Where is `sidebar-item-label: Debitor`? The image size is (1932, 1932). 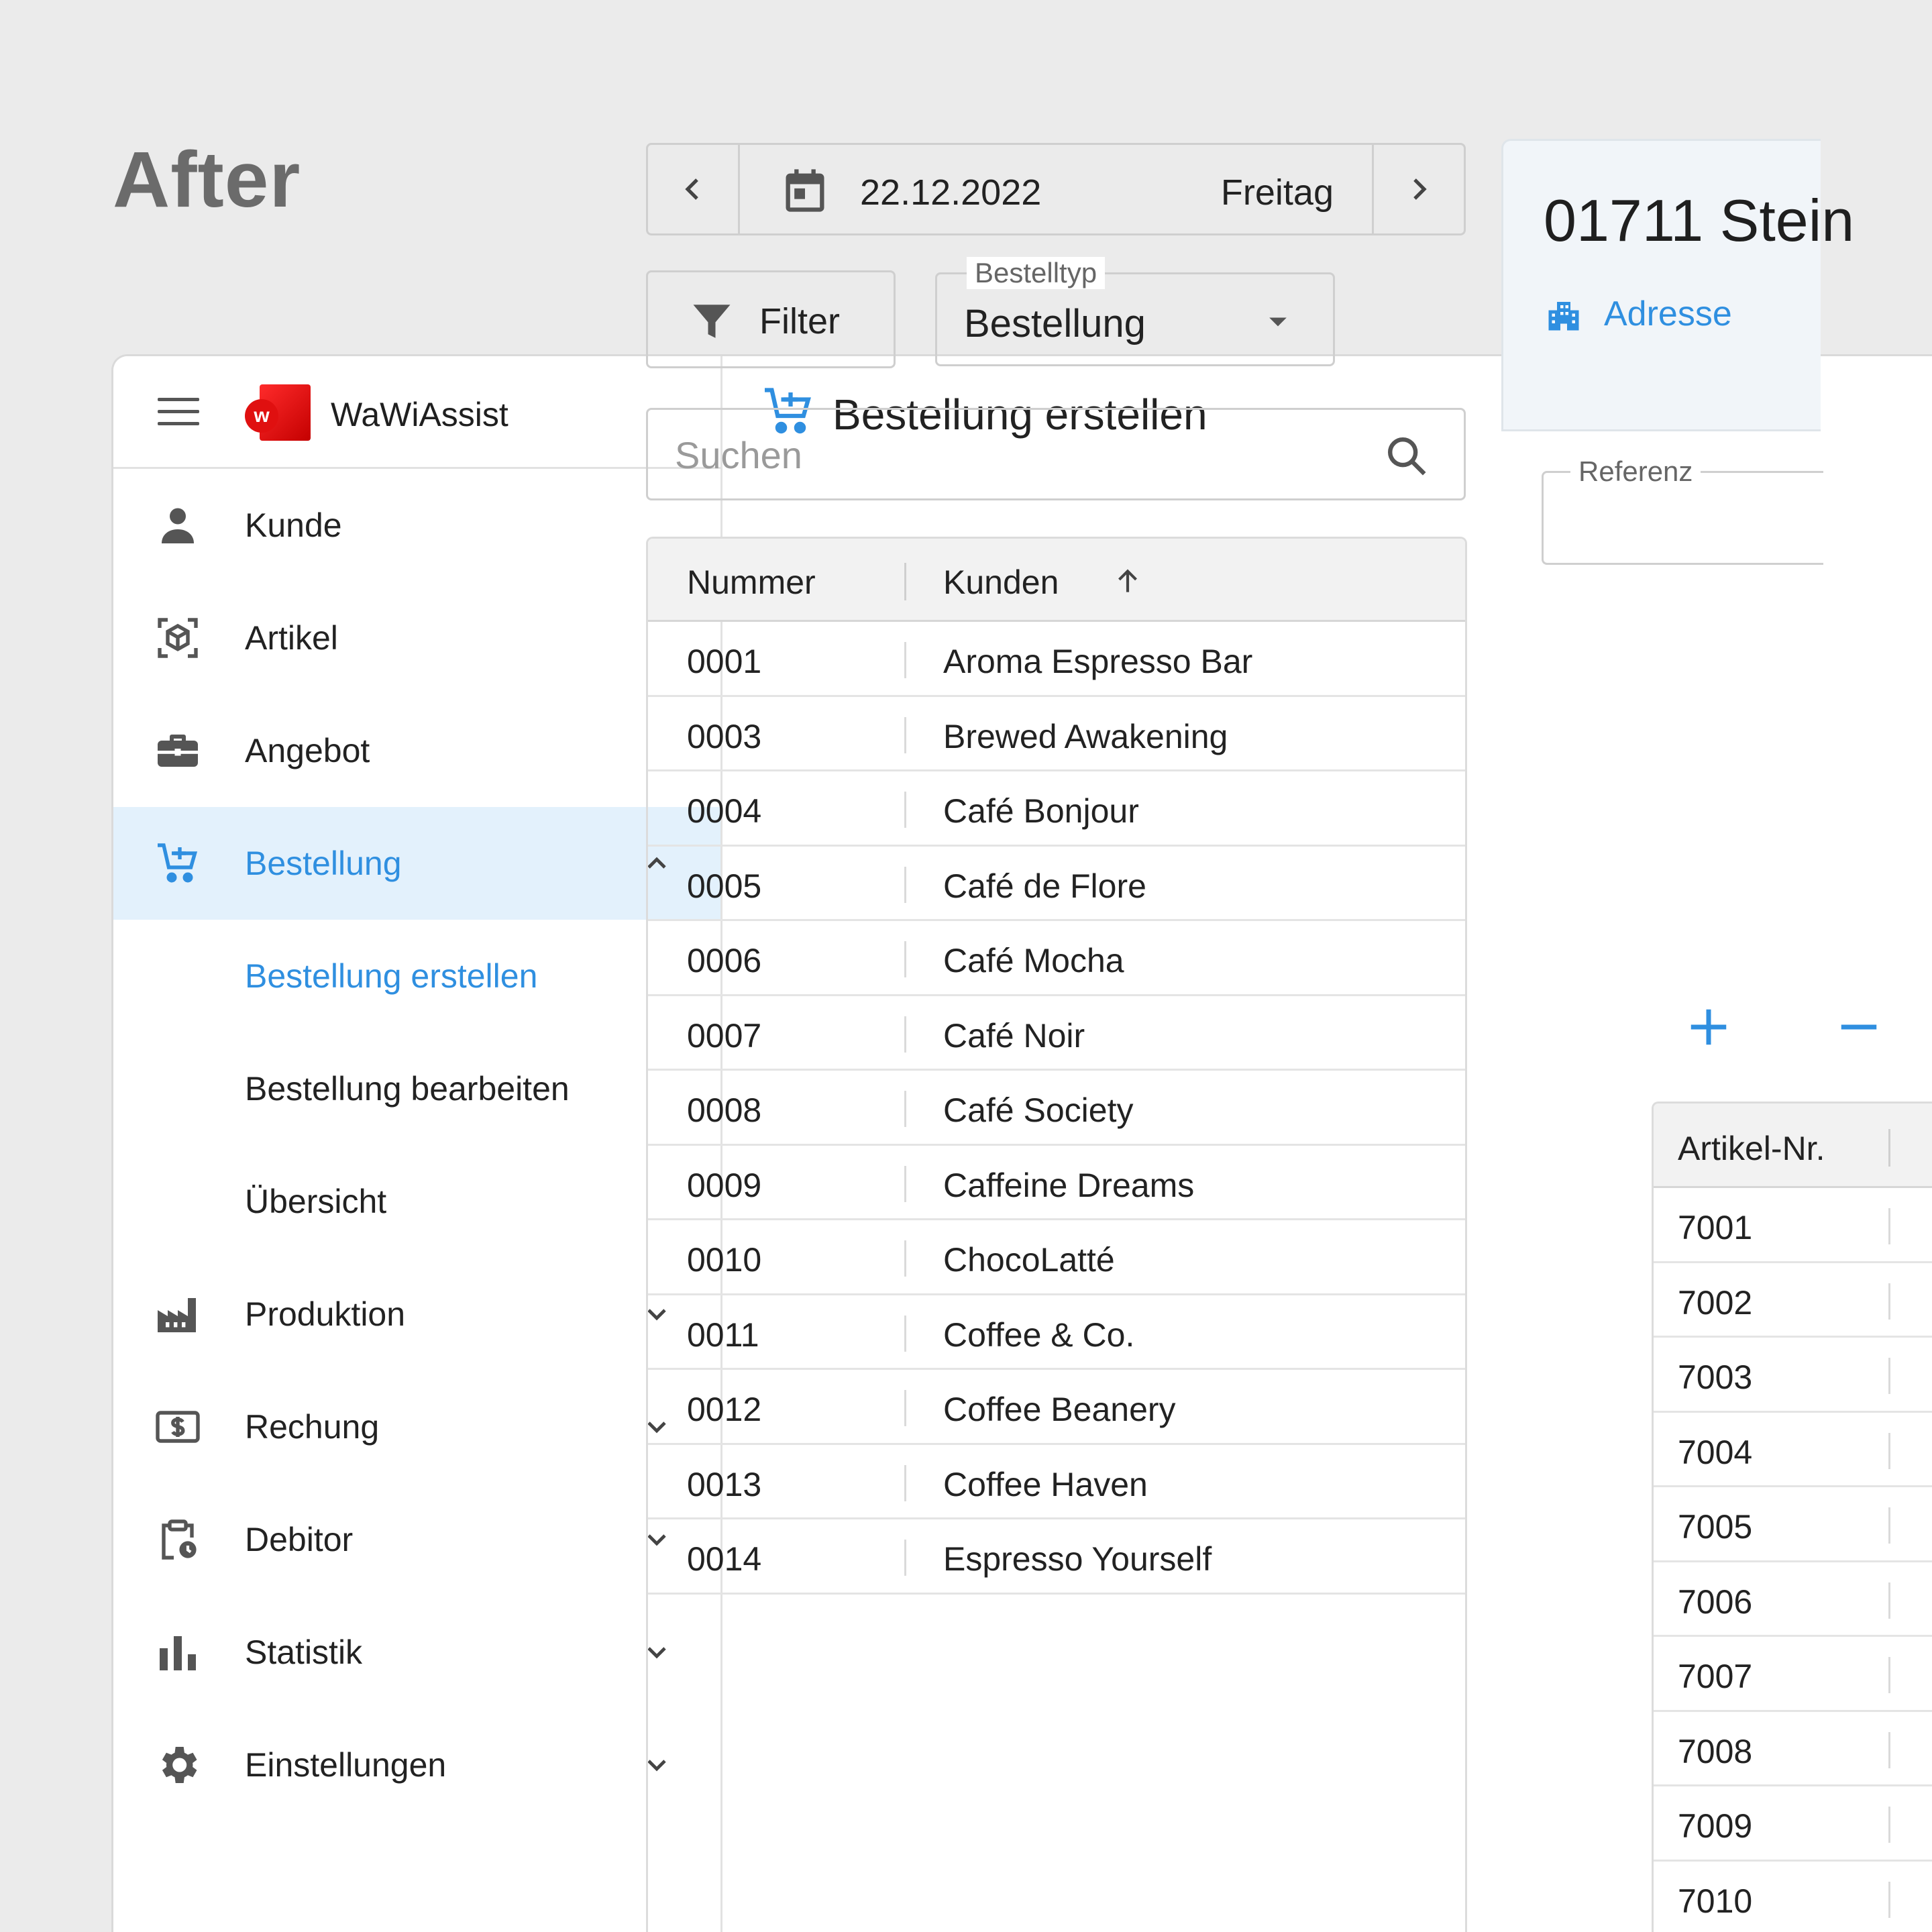 sidebar-item-label: Debitor is located at coordinates (299, 1539).